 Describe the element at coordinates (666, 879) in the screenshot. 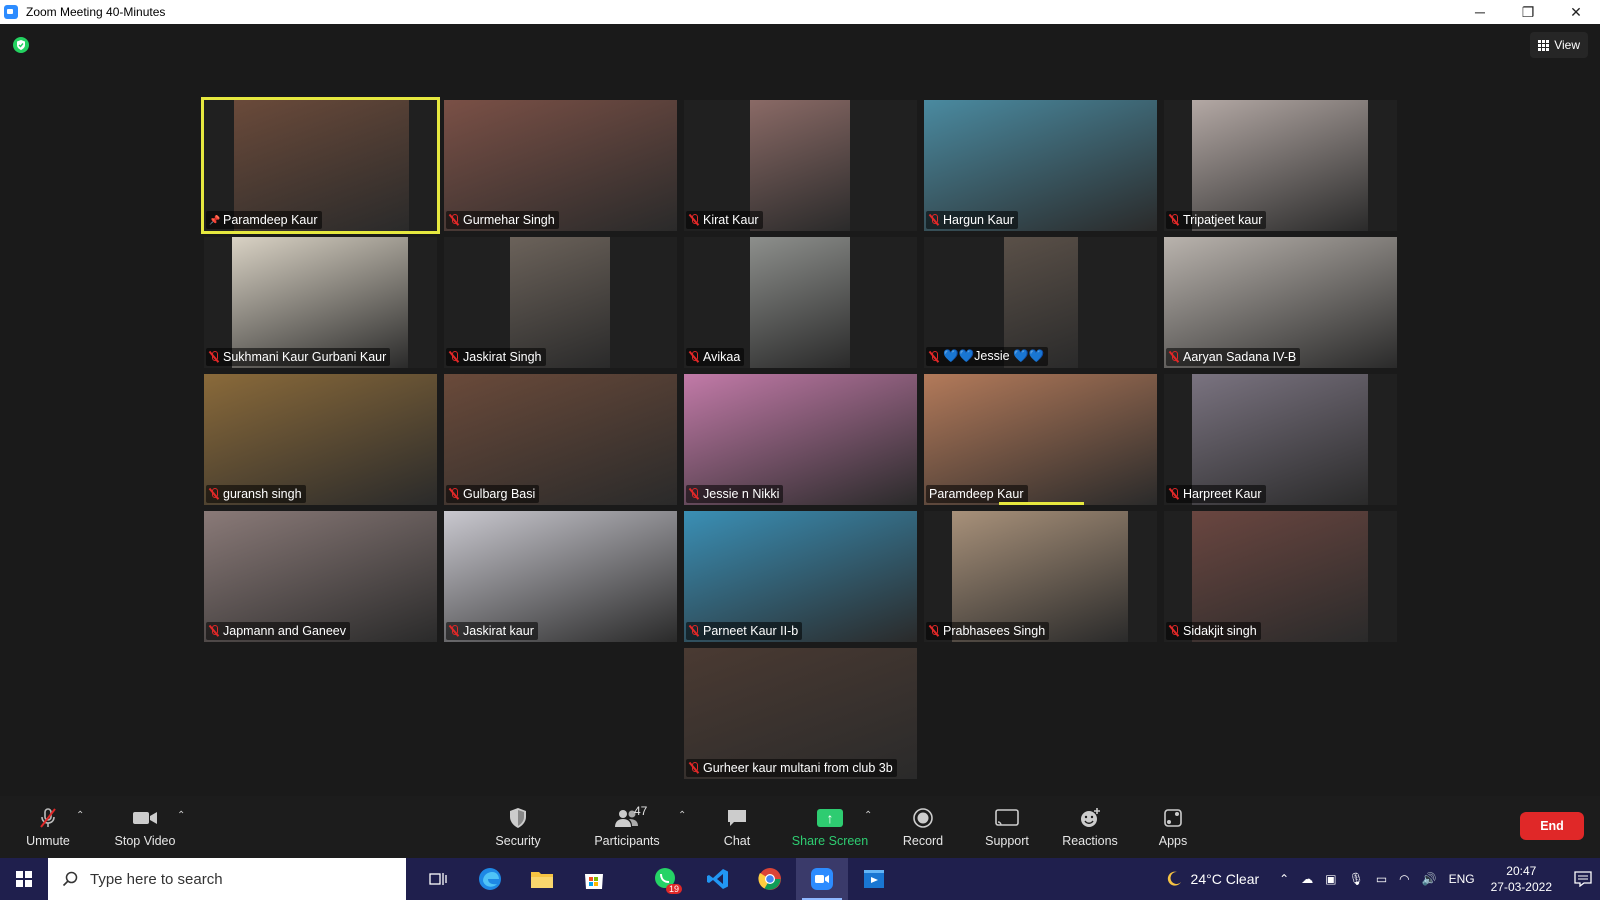

I see `whatsapp-icon: 19` at that location.